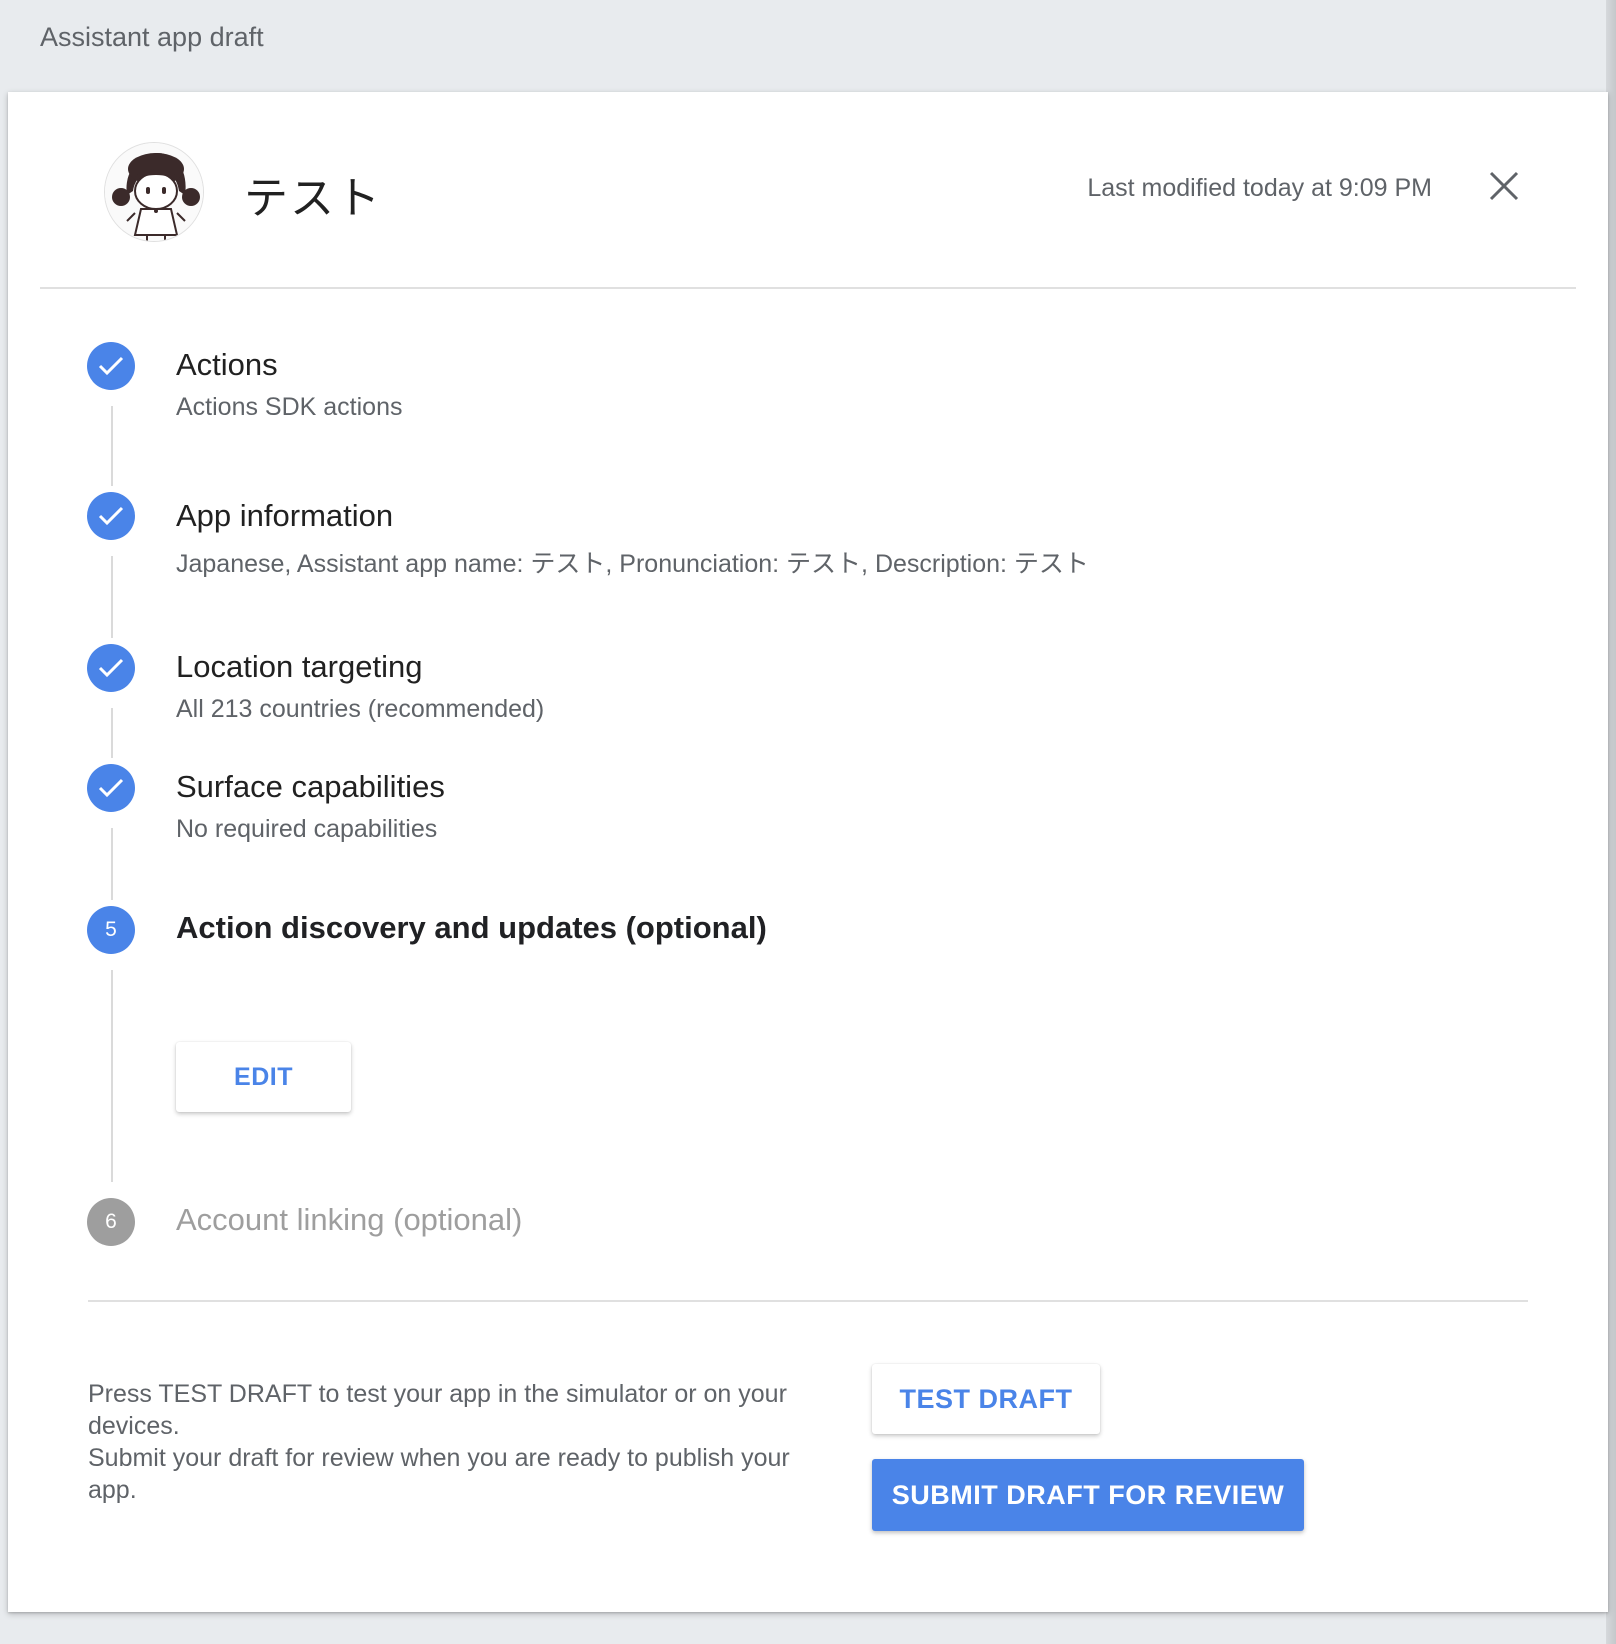 The height and width of the screenshot is (1644, 1616). I want to click on step-2-title: App information, so click(284, 516).